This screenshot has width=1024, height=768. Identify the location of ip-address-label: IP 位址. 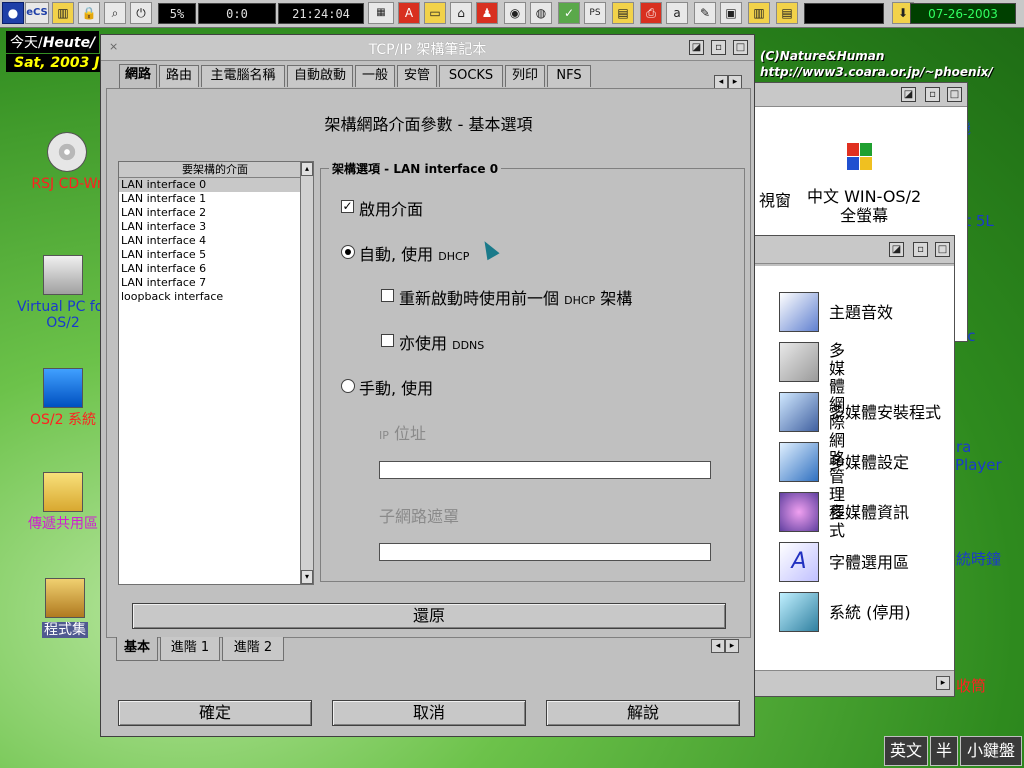
(402, 432).